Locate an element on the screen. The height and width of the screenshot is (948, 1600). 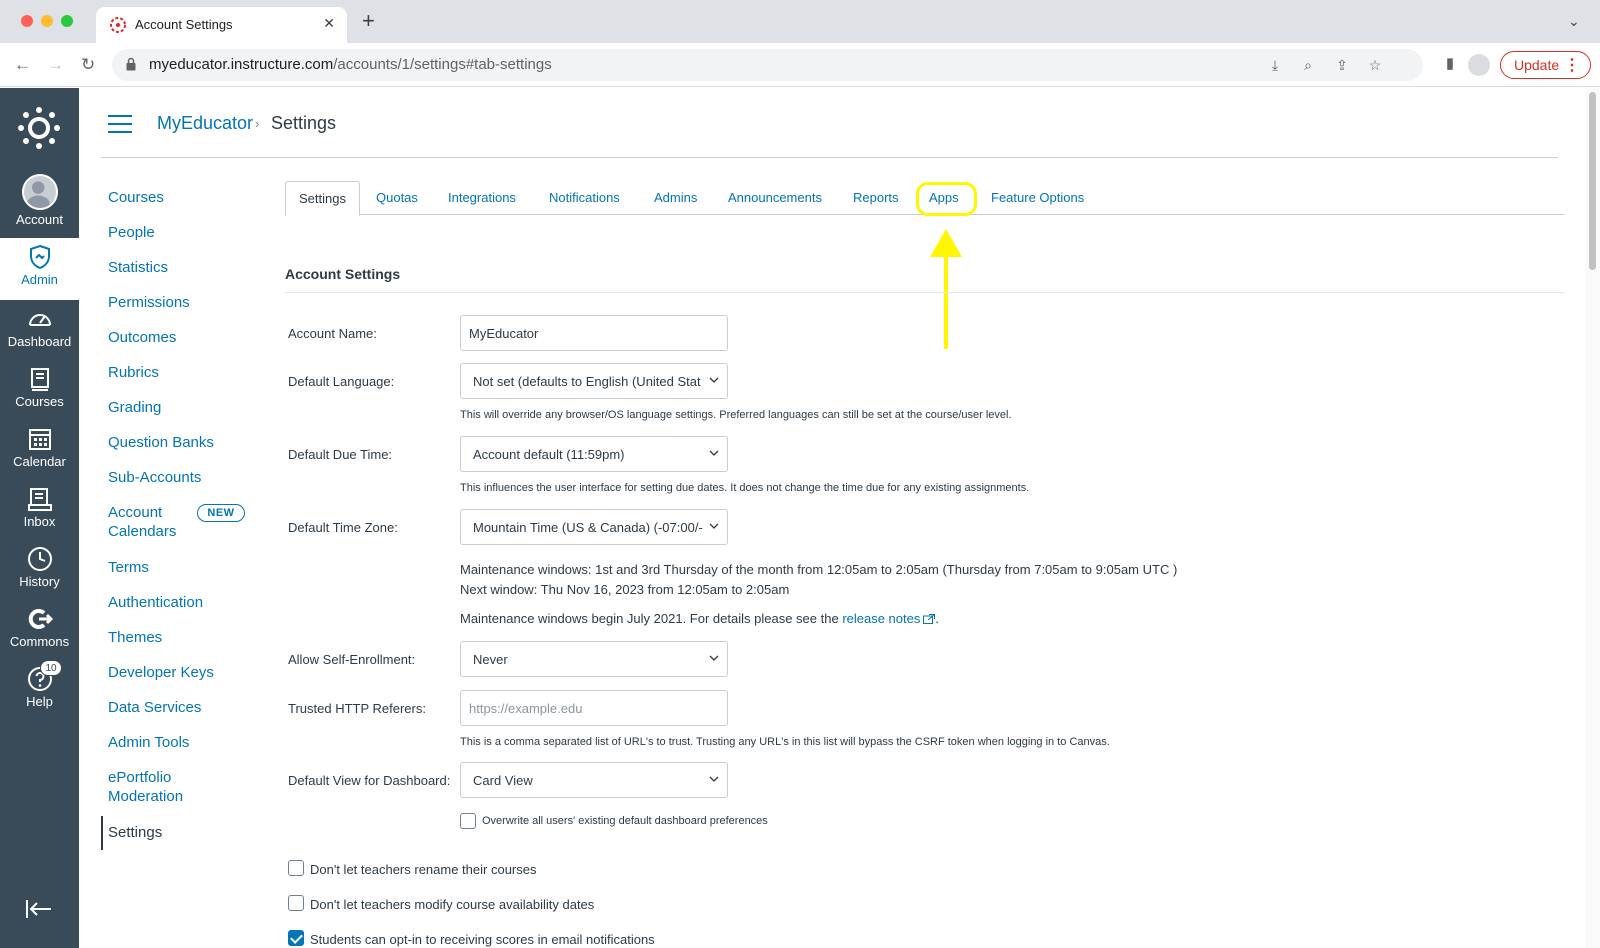
browser-tab: Account Settings ✕ is located at coordinates (221, 25).